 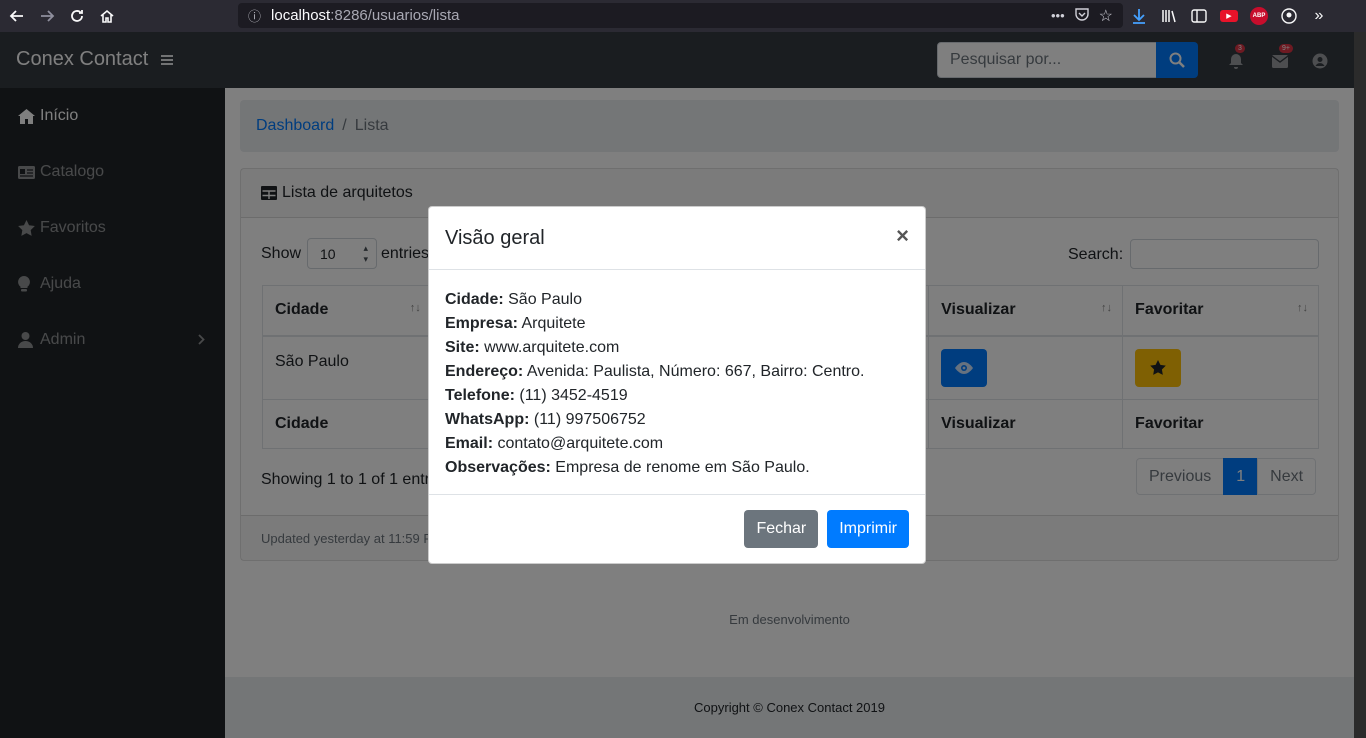 I want to click on url-host: localhost, so click(x=301, y=15).